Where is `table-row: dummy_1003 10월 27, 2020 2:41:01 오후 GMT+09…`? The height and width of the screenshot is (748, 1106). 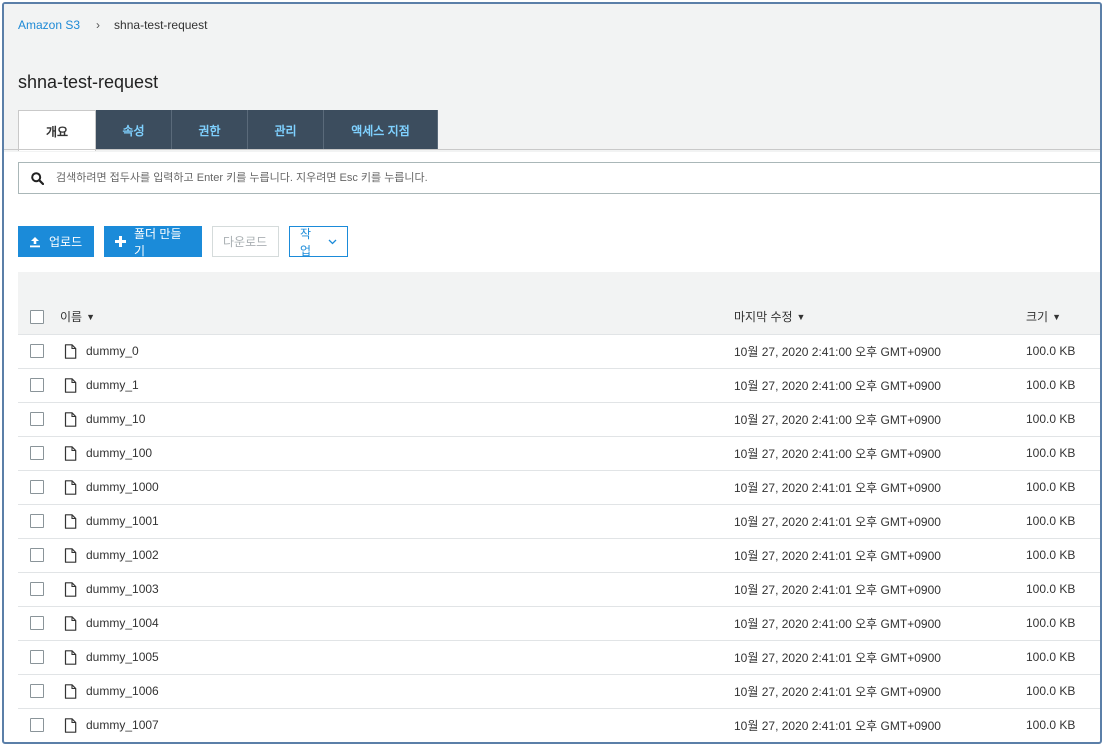 table-row: dummy_1003 10월 27, 2020 2:41:01 오후 GMT+09… is located at coordinates (559, 589).